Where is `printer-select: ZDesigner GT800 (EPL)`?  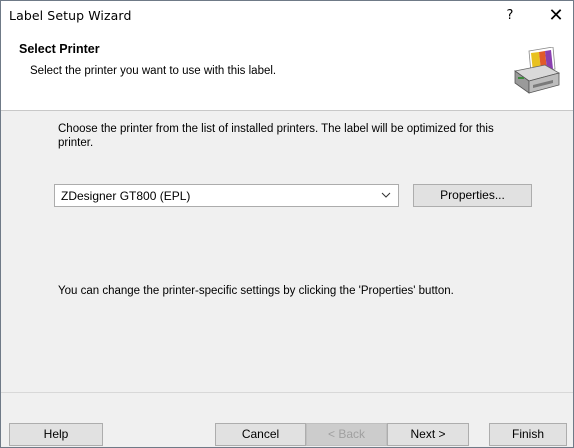 printer-select: ZDesigner GT800 (EPL) is located at coordinates (226, 195).